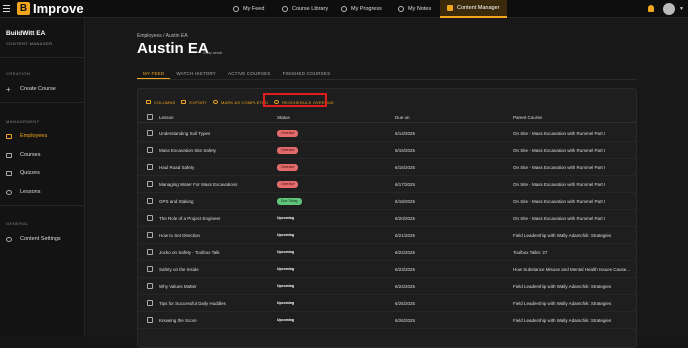 This screenshot has width=688, height=348. I want to click on mark-completed-button: MARK AS COMPLETED, so click(240, 102).